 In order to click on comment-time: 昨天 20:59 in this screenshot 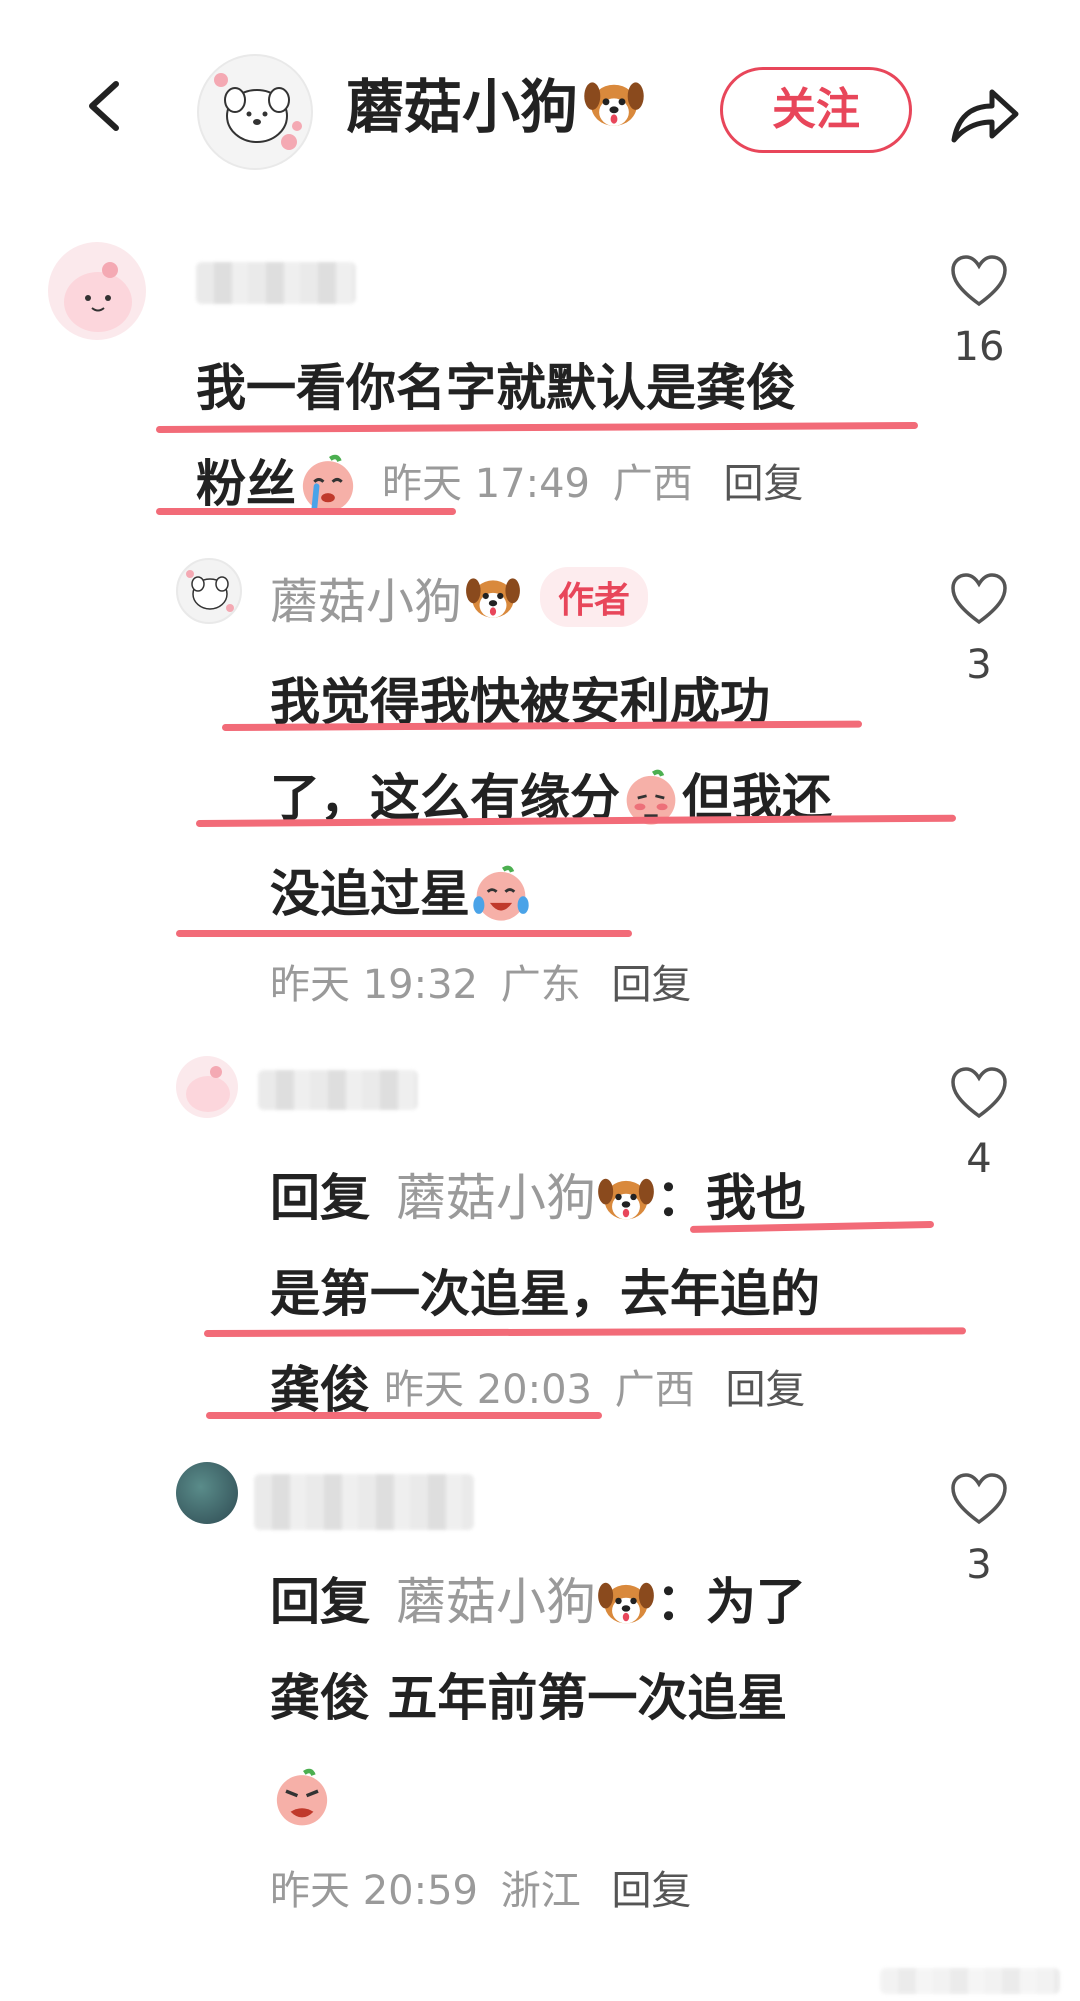, I will do `click(374, 1891)`.